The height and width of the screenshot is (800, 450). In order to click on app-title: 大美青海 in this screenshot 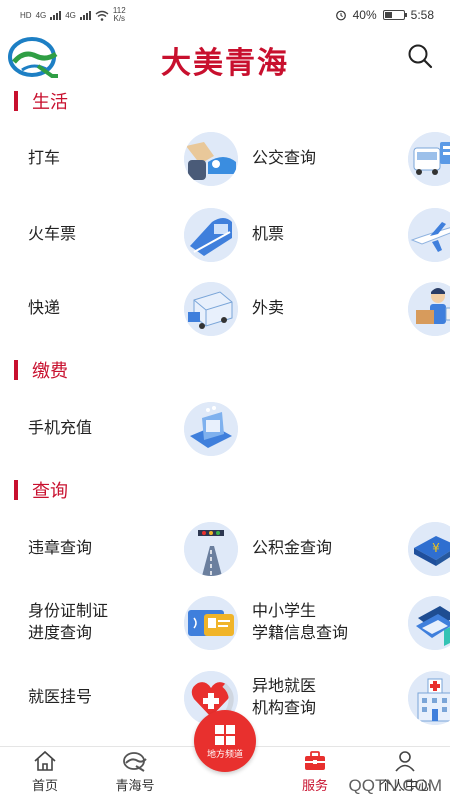, I will do `click(225, 63)`.